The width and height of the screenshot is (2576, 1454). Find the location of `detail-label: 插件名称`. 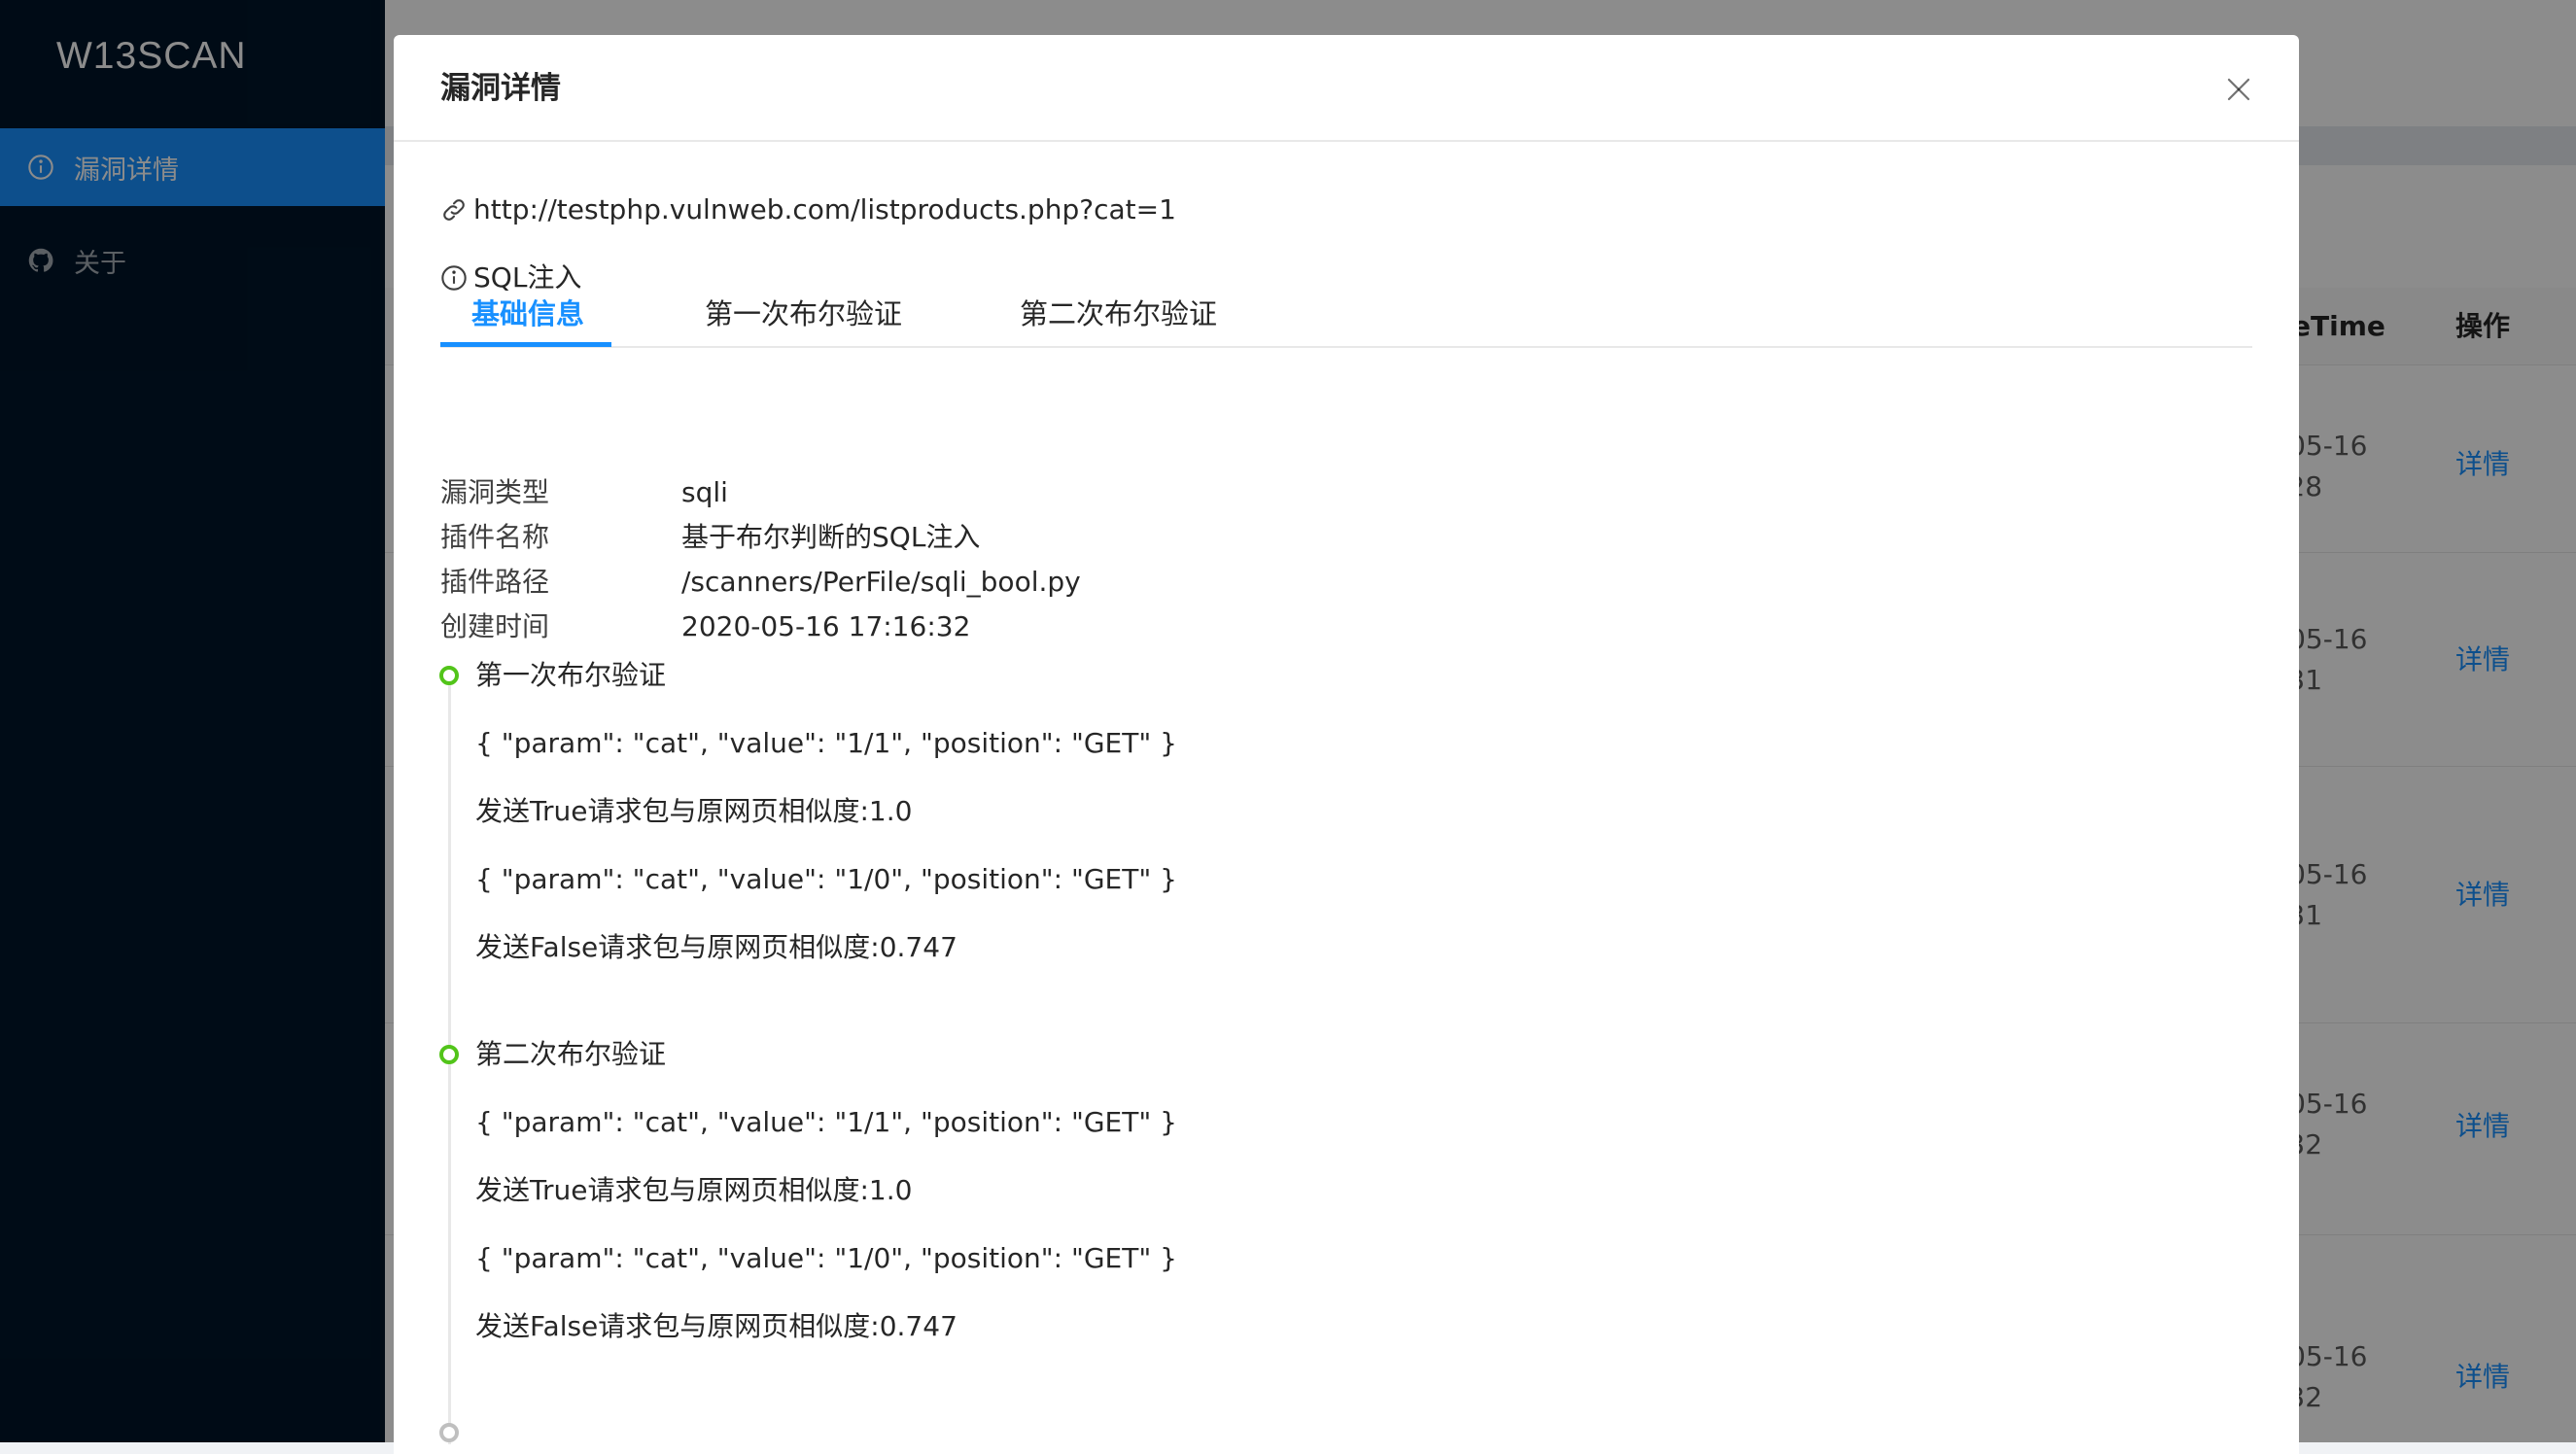

detail-label: 插件名称 is located at coordinates (494, 538).